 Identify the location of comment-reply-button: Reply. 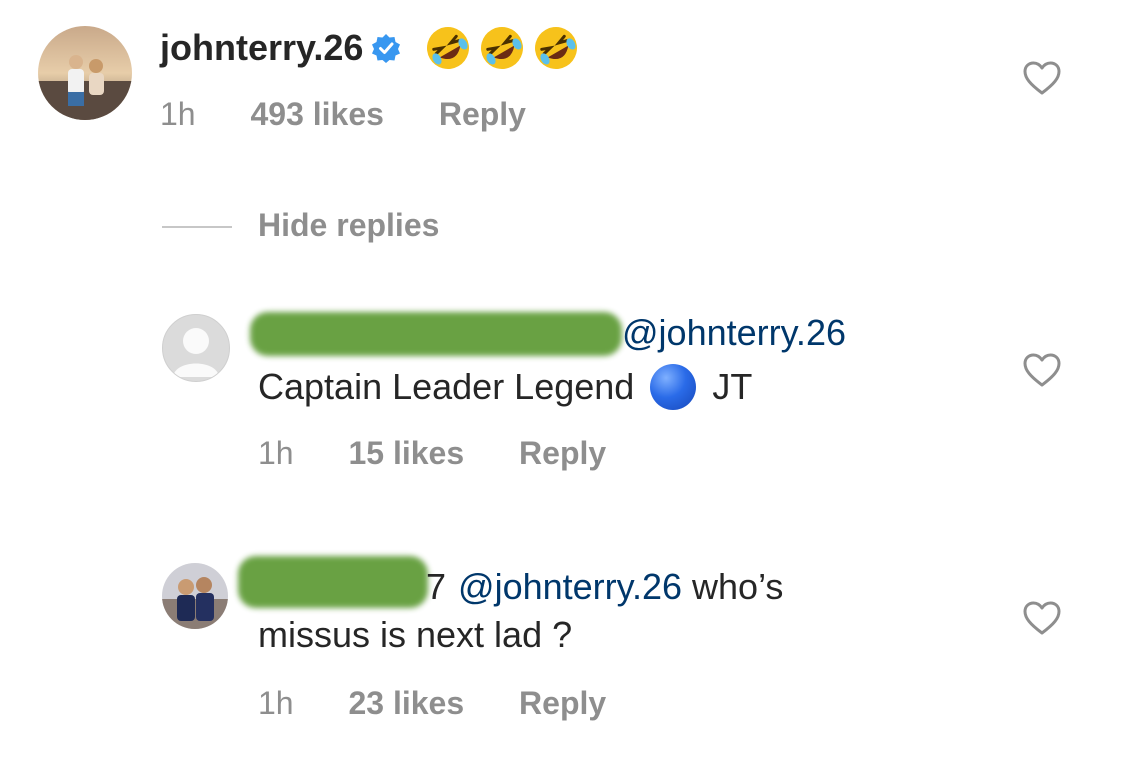
(482, 114).